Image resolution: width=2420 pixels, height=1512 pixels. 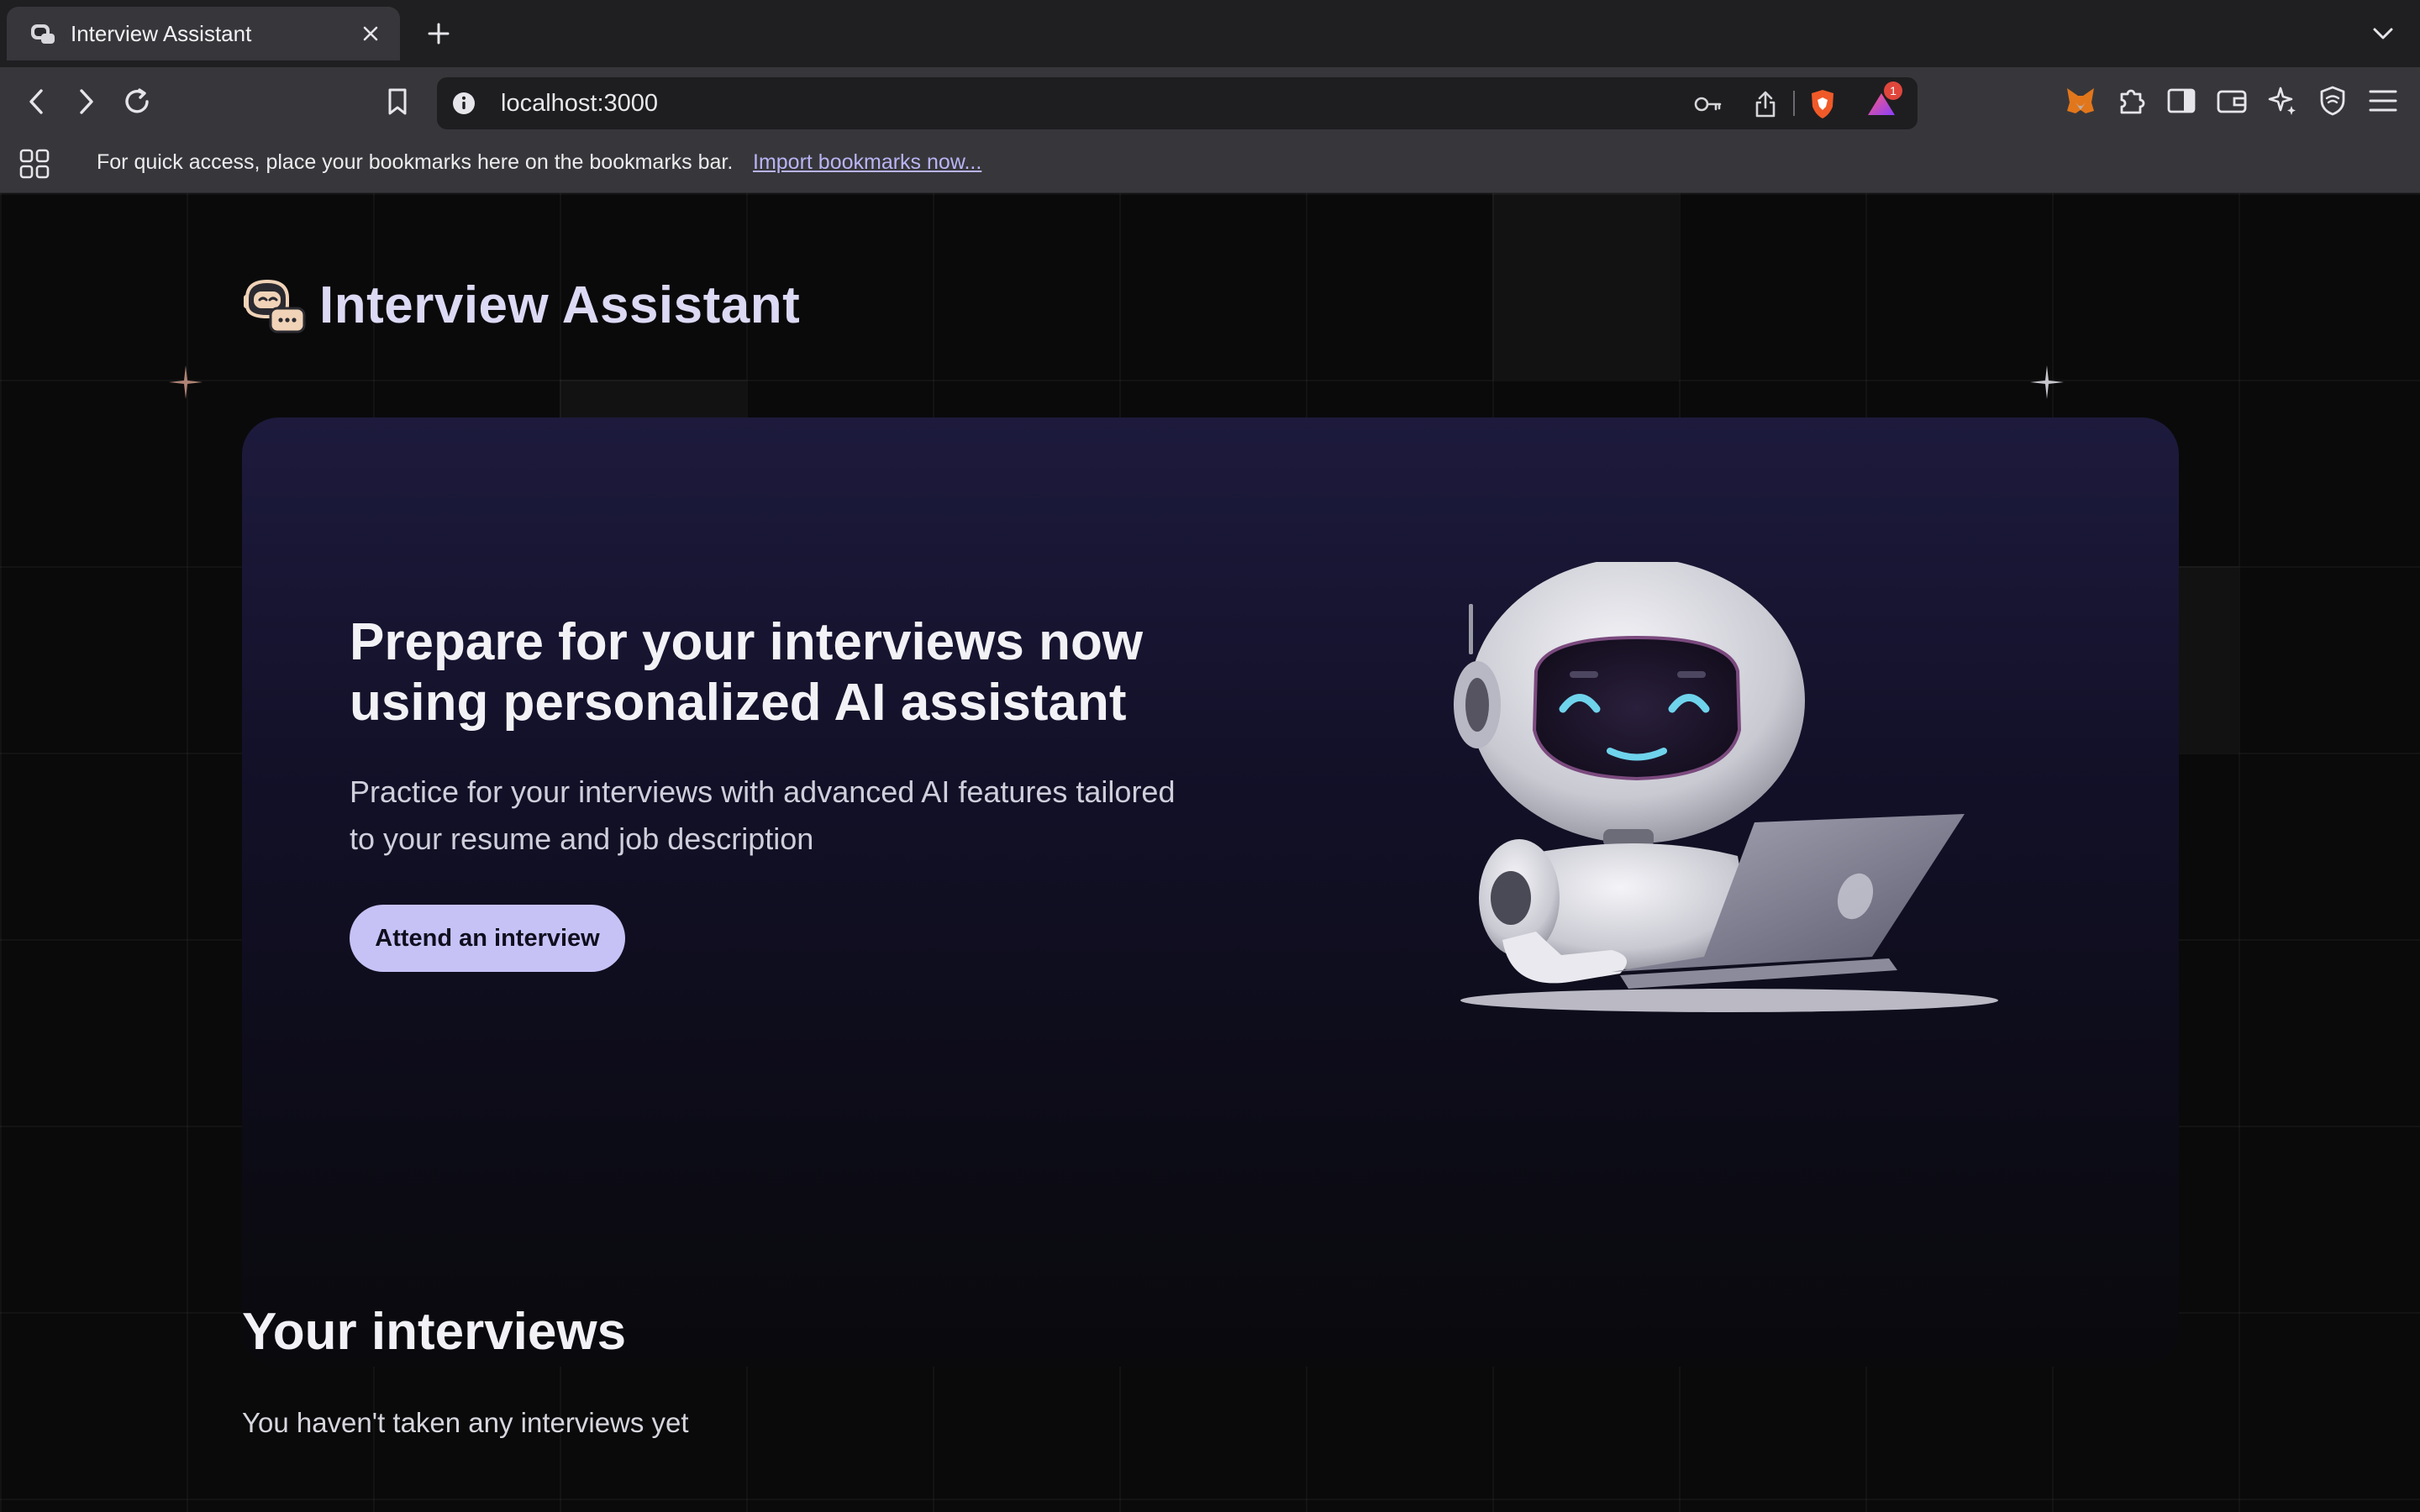 What do you see at coordinates (1893, 90) in the screenshot?
I see `rewards-badge: 1` at bounding box center [1893, 90].